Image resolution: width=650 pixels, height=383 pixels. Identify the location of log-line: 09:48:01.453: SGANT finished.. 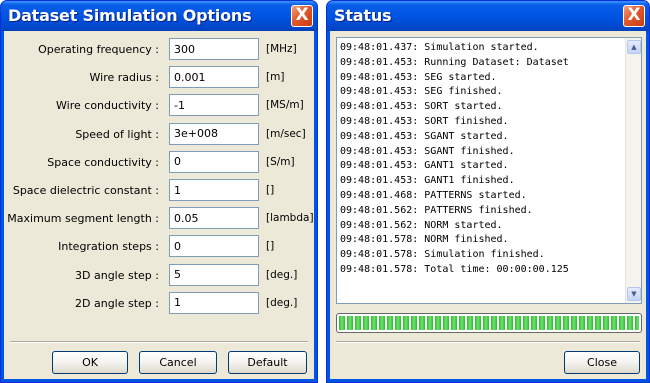
(427, 151).